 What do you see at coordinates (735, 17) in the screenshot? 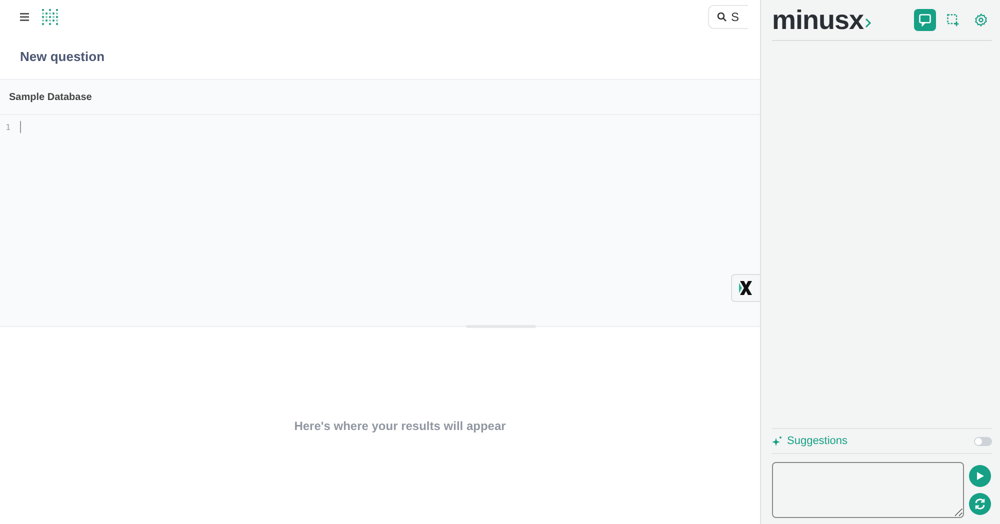
I see `search-placeholder: S` at bounding box center [735, 17].